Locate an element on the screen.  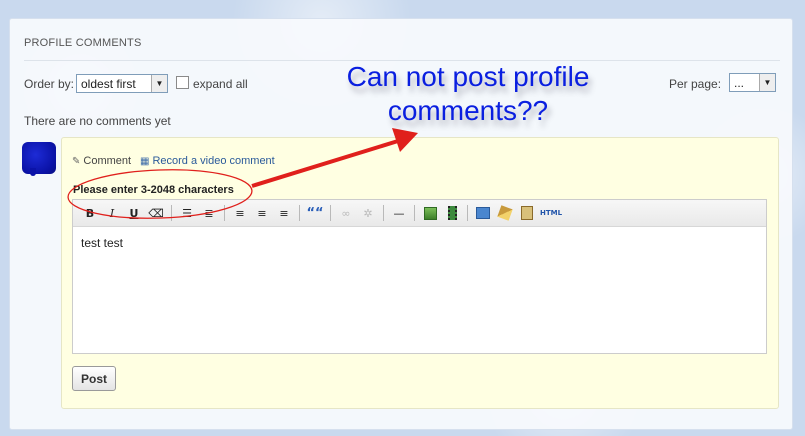
annotation-line-1: Can not post profile is located at coordinates (468, 76).